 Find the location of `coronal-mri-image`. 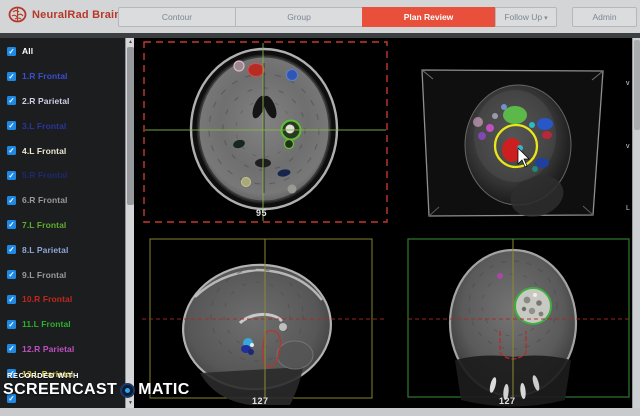

coronal-mri-image is located at coordinates (519, 322).